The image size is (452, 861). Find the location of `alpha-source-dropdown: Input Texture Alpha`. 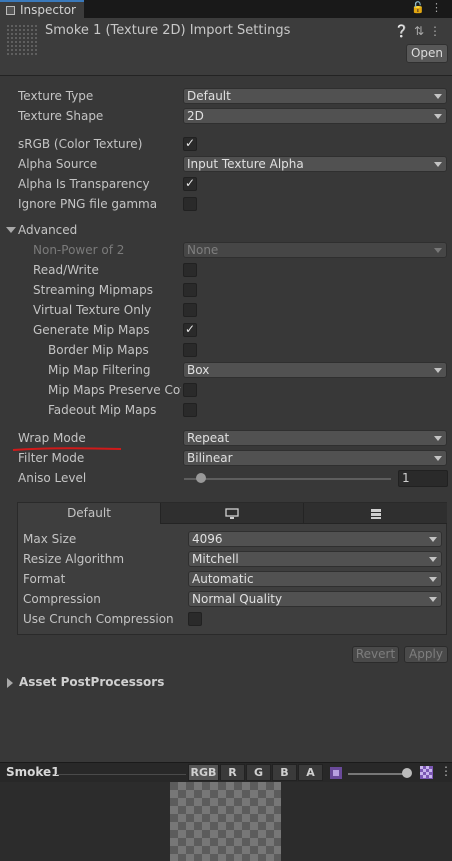

alpha-source-dropdown: Input Texture Alpha is located at coordinates (315, 164).